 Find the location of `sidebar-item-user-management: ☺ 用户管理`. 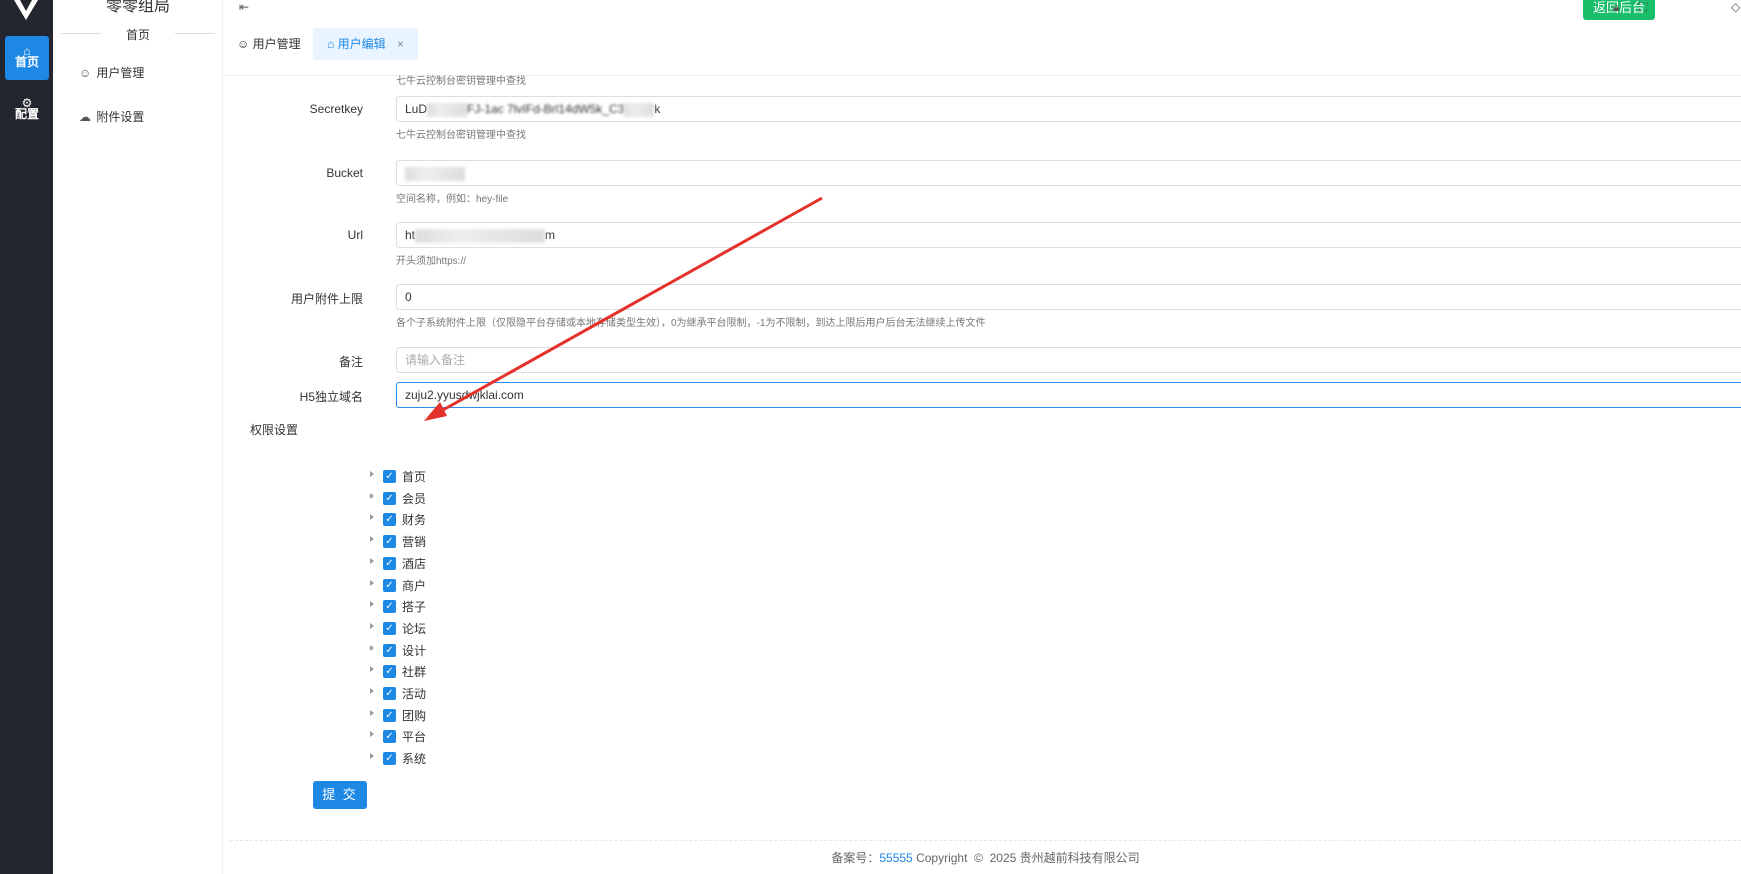

sidebar-item-user-management: ☺ 用户管理 is located at coordinates (111, 72).